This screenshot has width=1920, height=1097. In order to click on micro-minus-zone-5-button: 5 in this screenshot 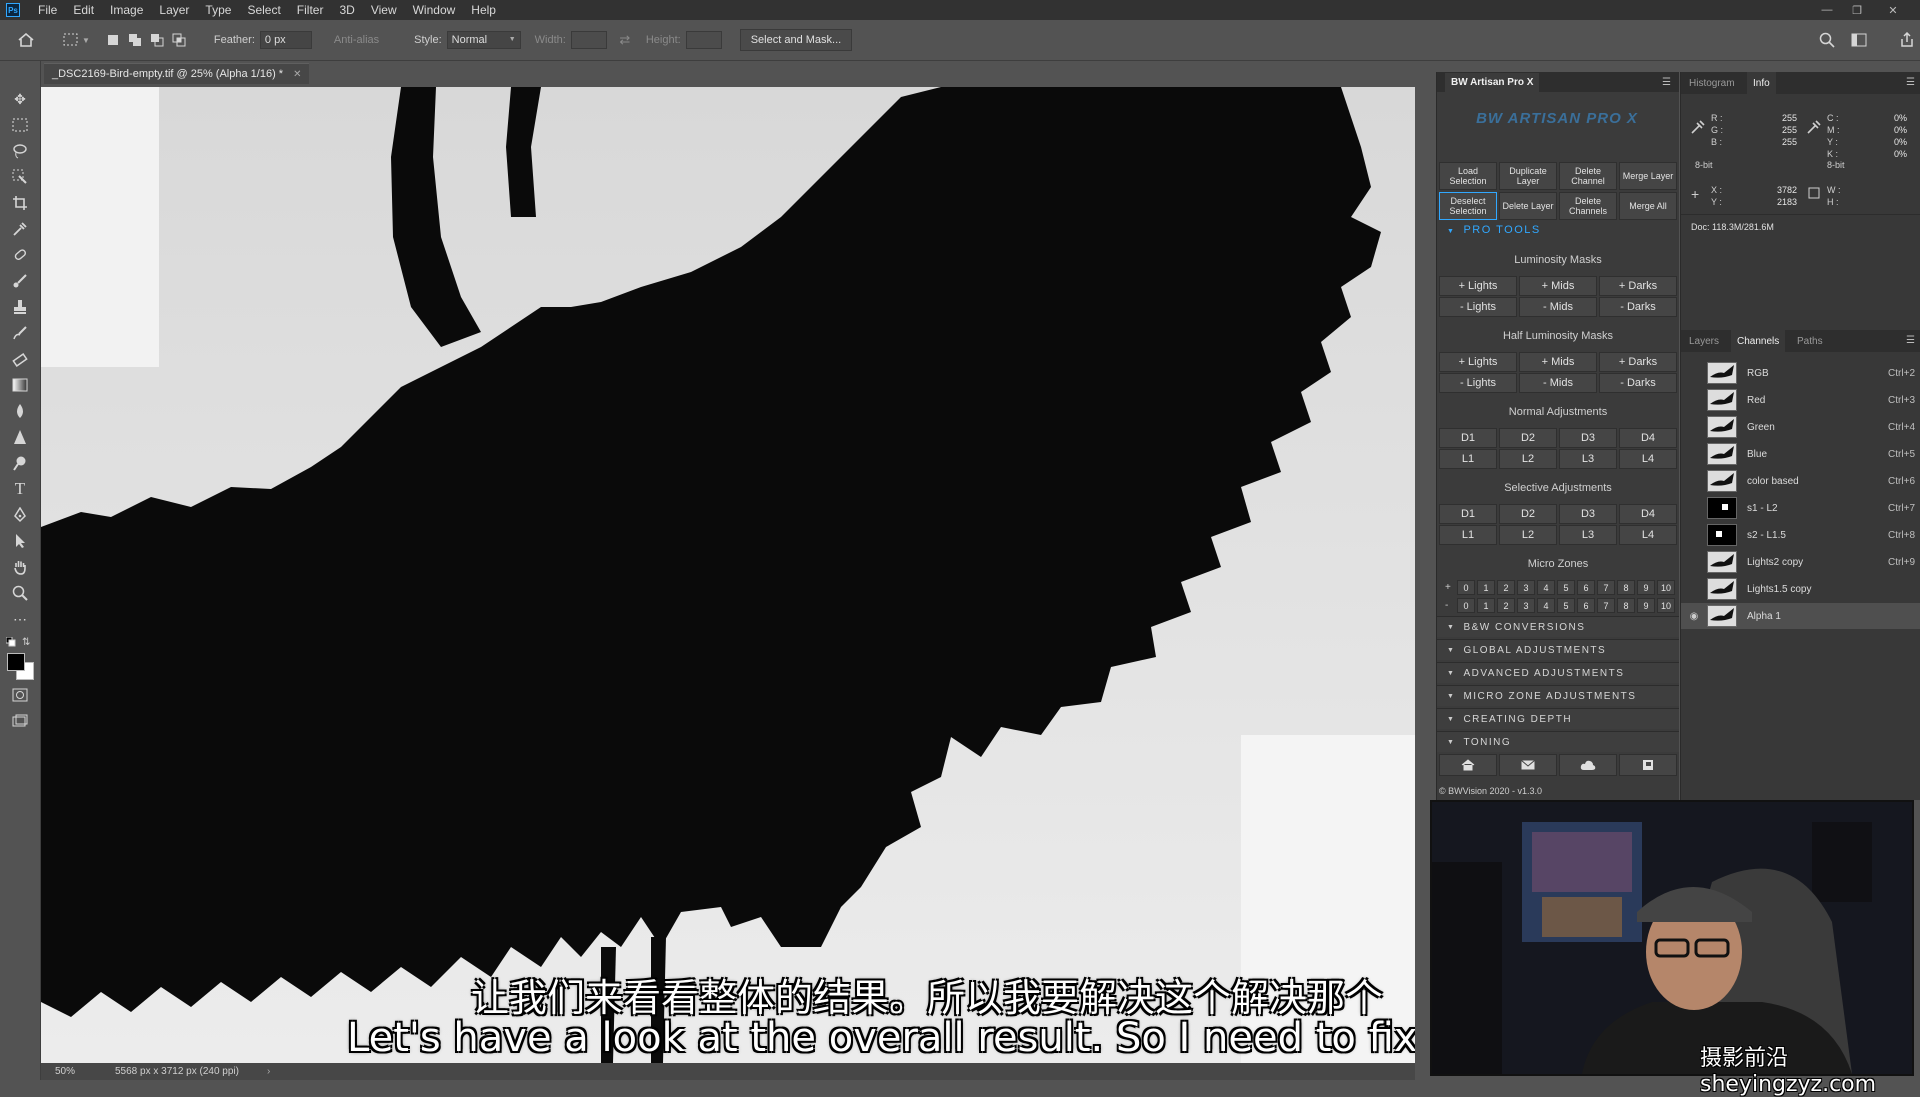, I will do `click(1566, 605)`.